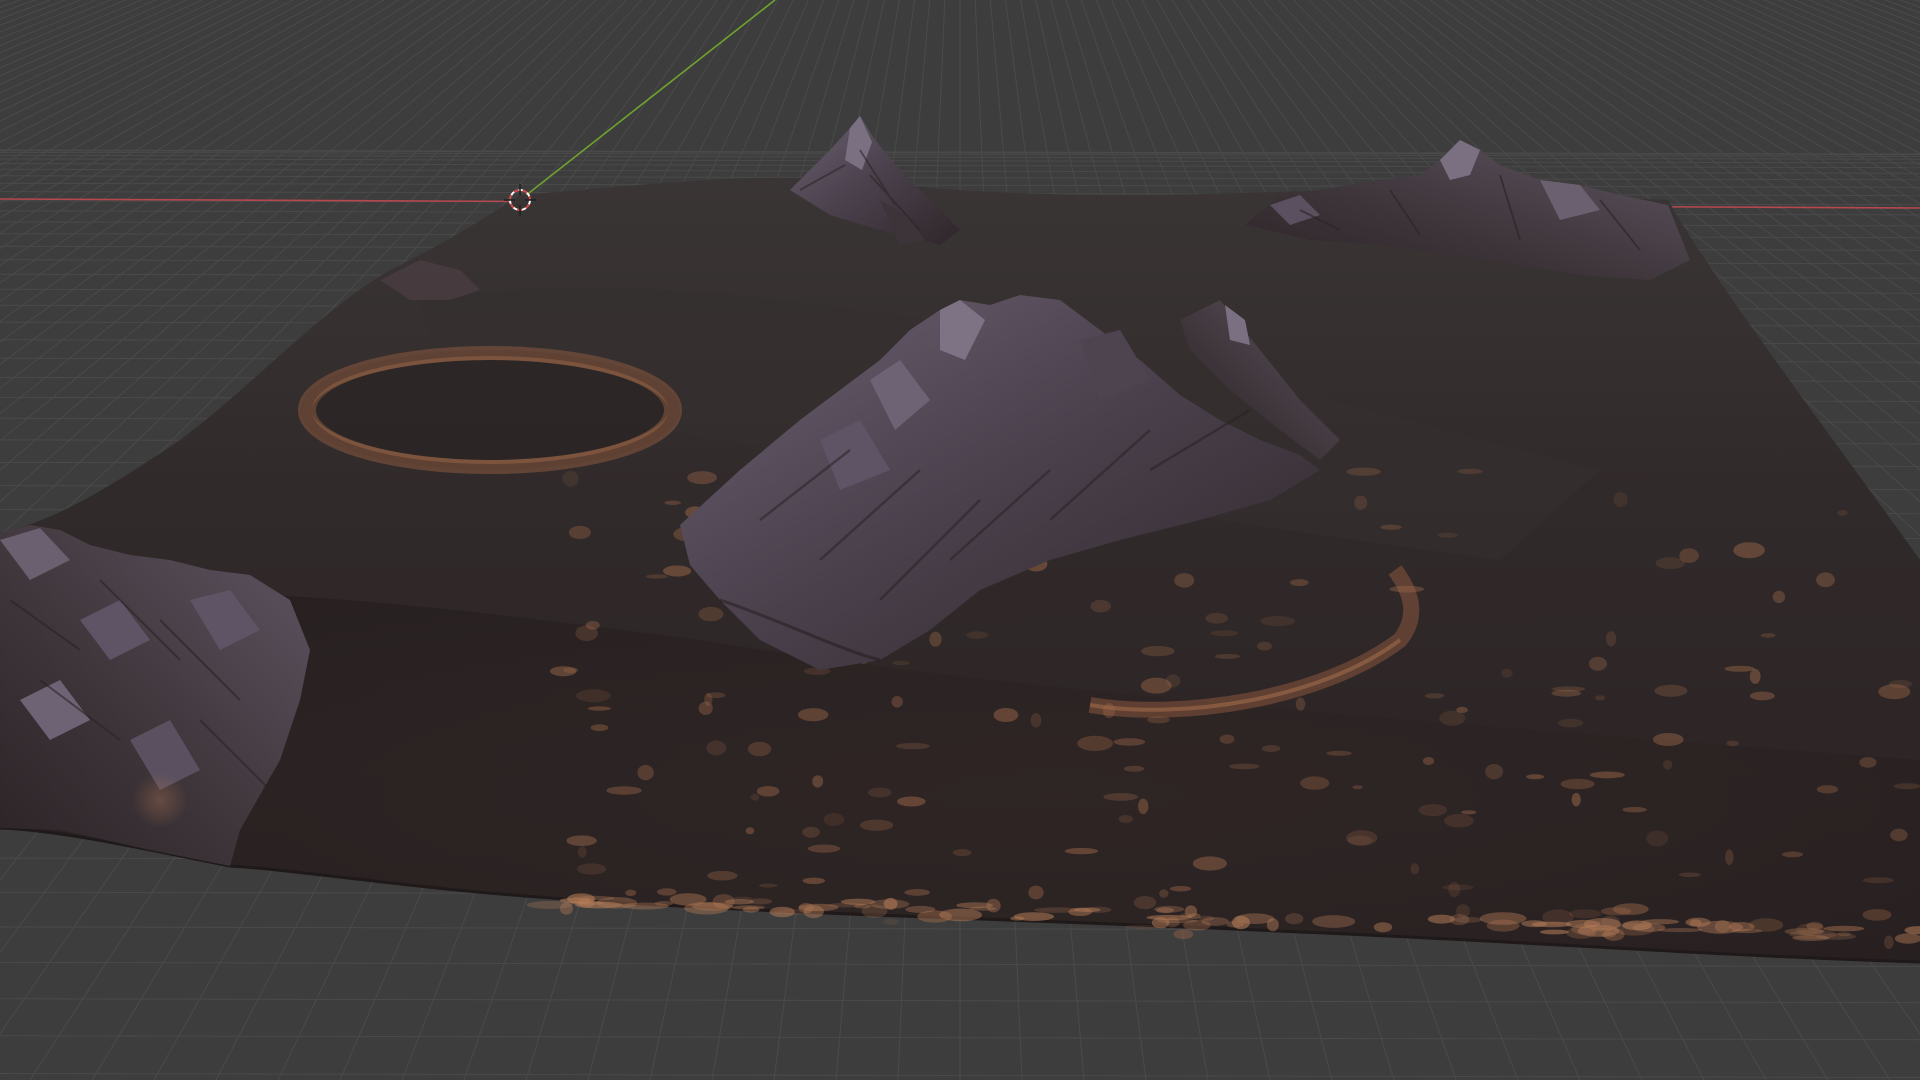  Describe the element at coordinates (490, 410) in the screenshot. I see `crater-left` at that location.